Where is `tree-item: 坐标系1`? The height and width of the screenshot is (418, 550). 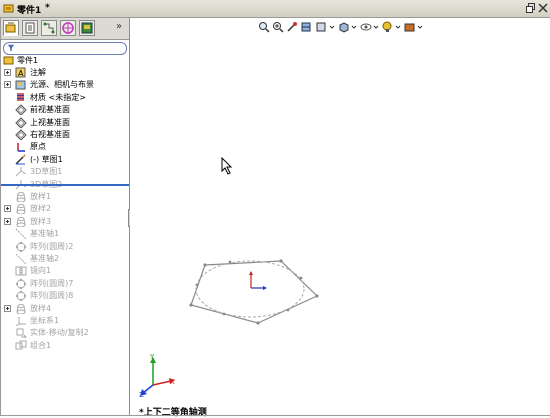 tree-item: 坐标系1 is located at coordinates (64, 321).